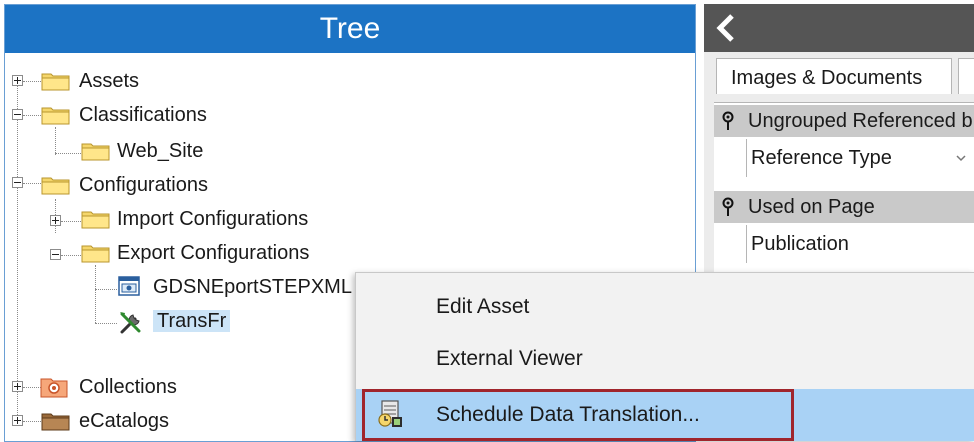  I want to click on menu-item-label: Edit Asset, so click(483, 306).